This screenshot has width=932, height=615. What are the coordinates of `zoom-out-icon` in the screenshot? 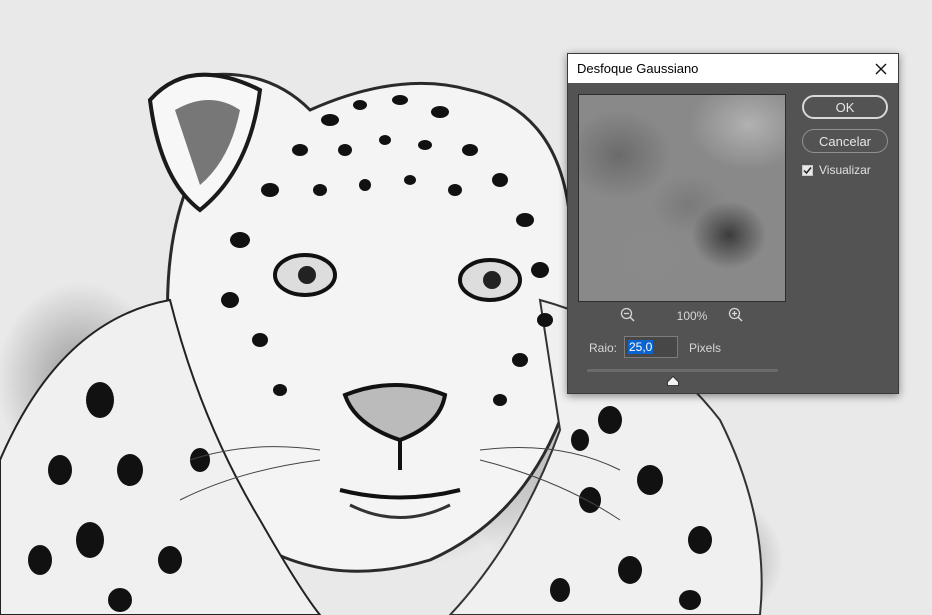 It's located at (627, 314).